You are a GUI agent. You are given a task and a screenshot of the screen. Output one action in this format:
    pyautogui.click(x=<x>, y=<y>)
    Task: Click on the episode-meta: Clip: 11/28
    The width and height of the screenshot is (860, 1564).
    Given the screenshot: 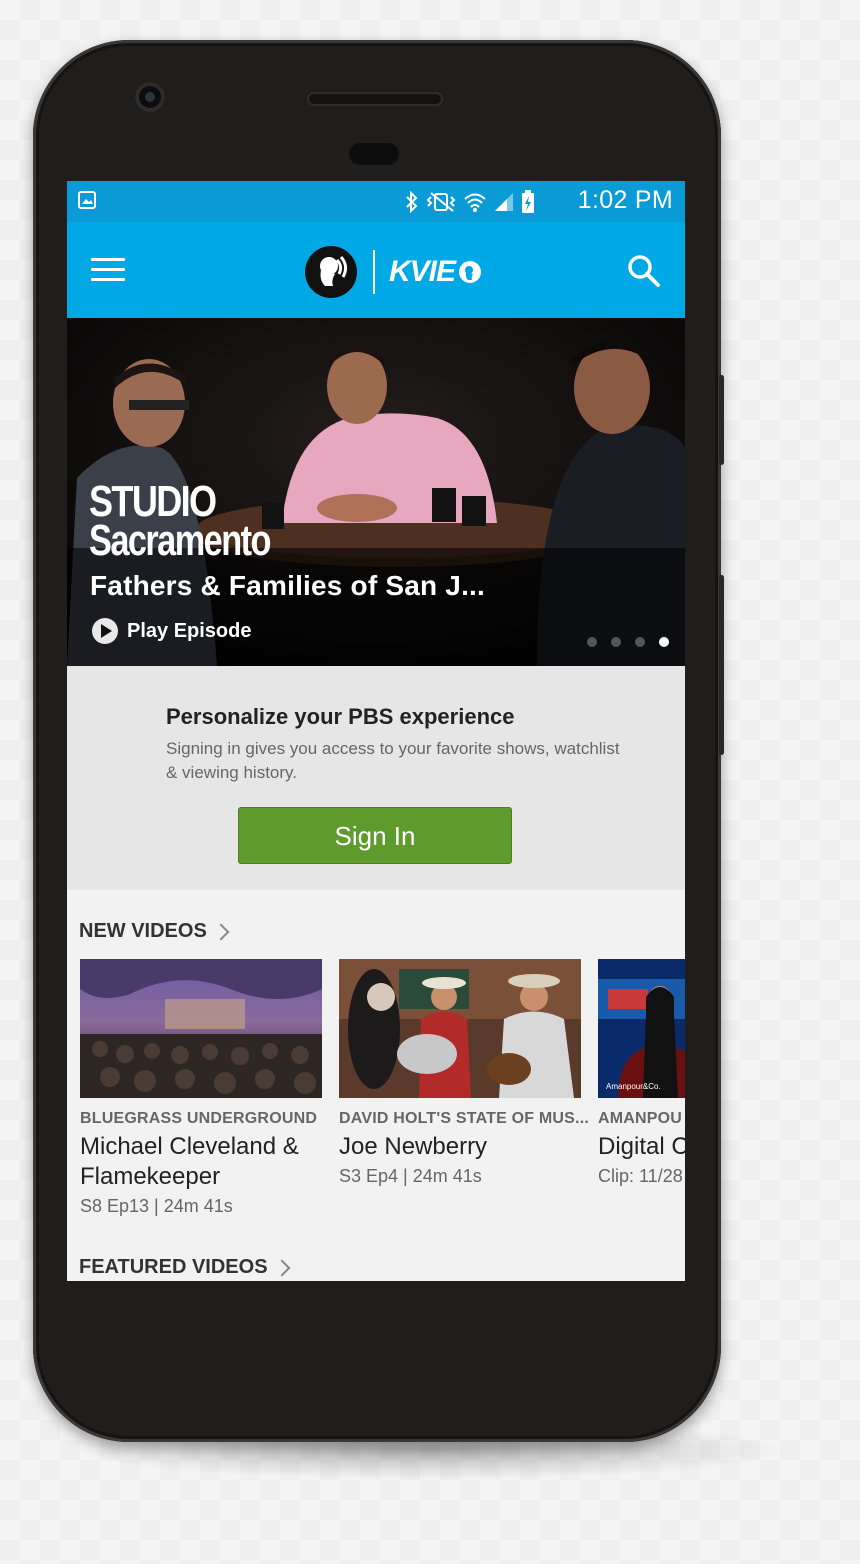 What is the action you would take?
    pyautogui.click(x=640, y=1176)
    